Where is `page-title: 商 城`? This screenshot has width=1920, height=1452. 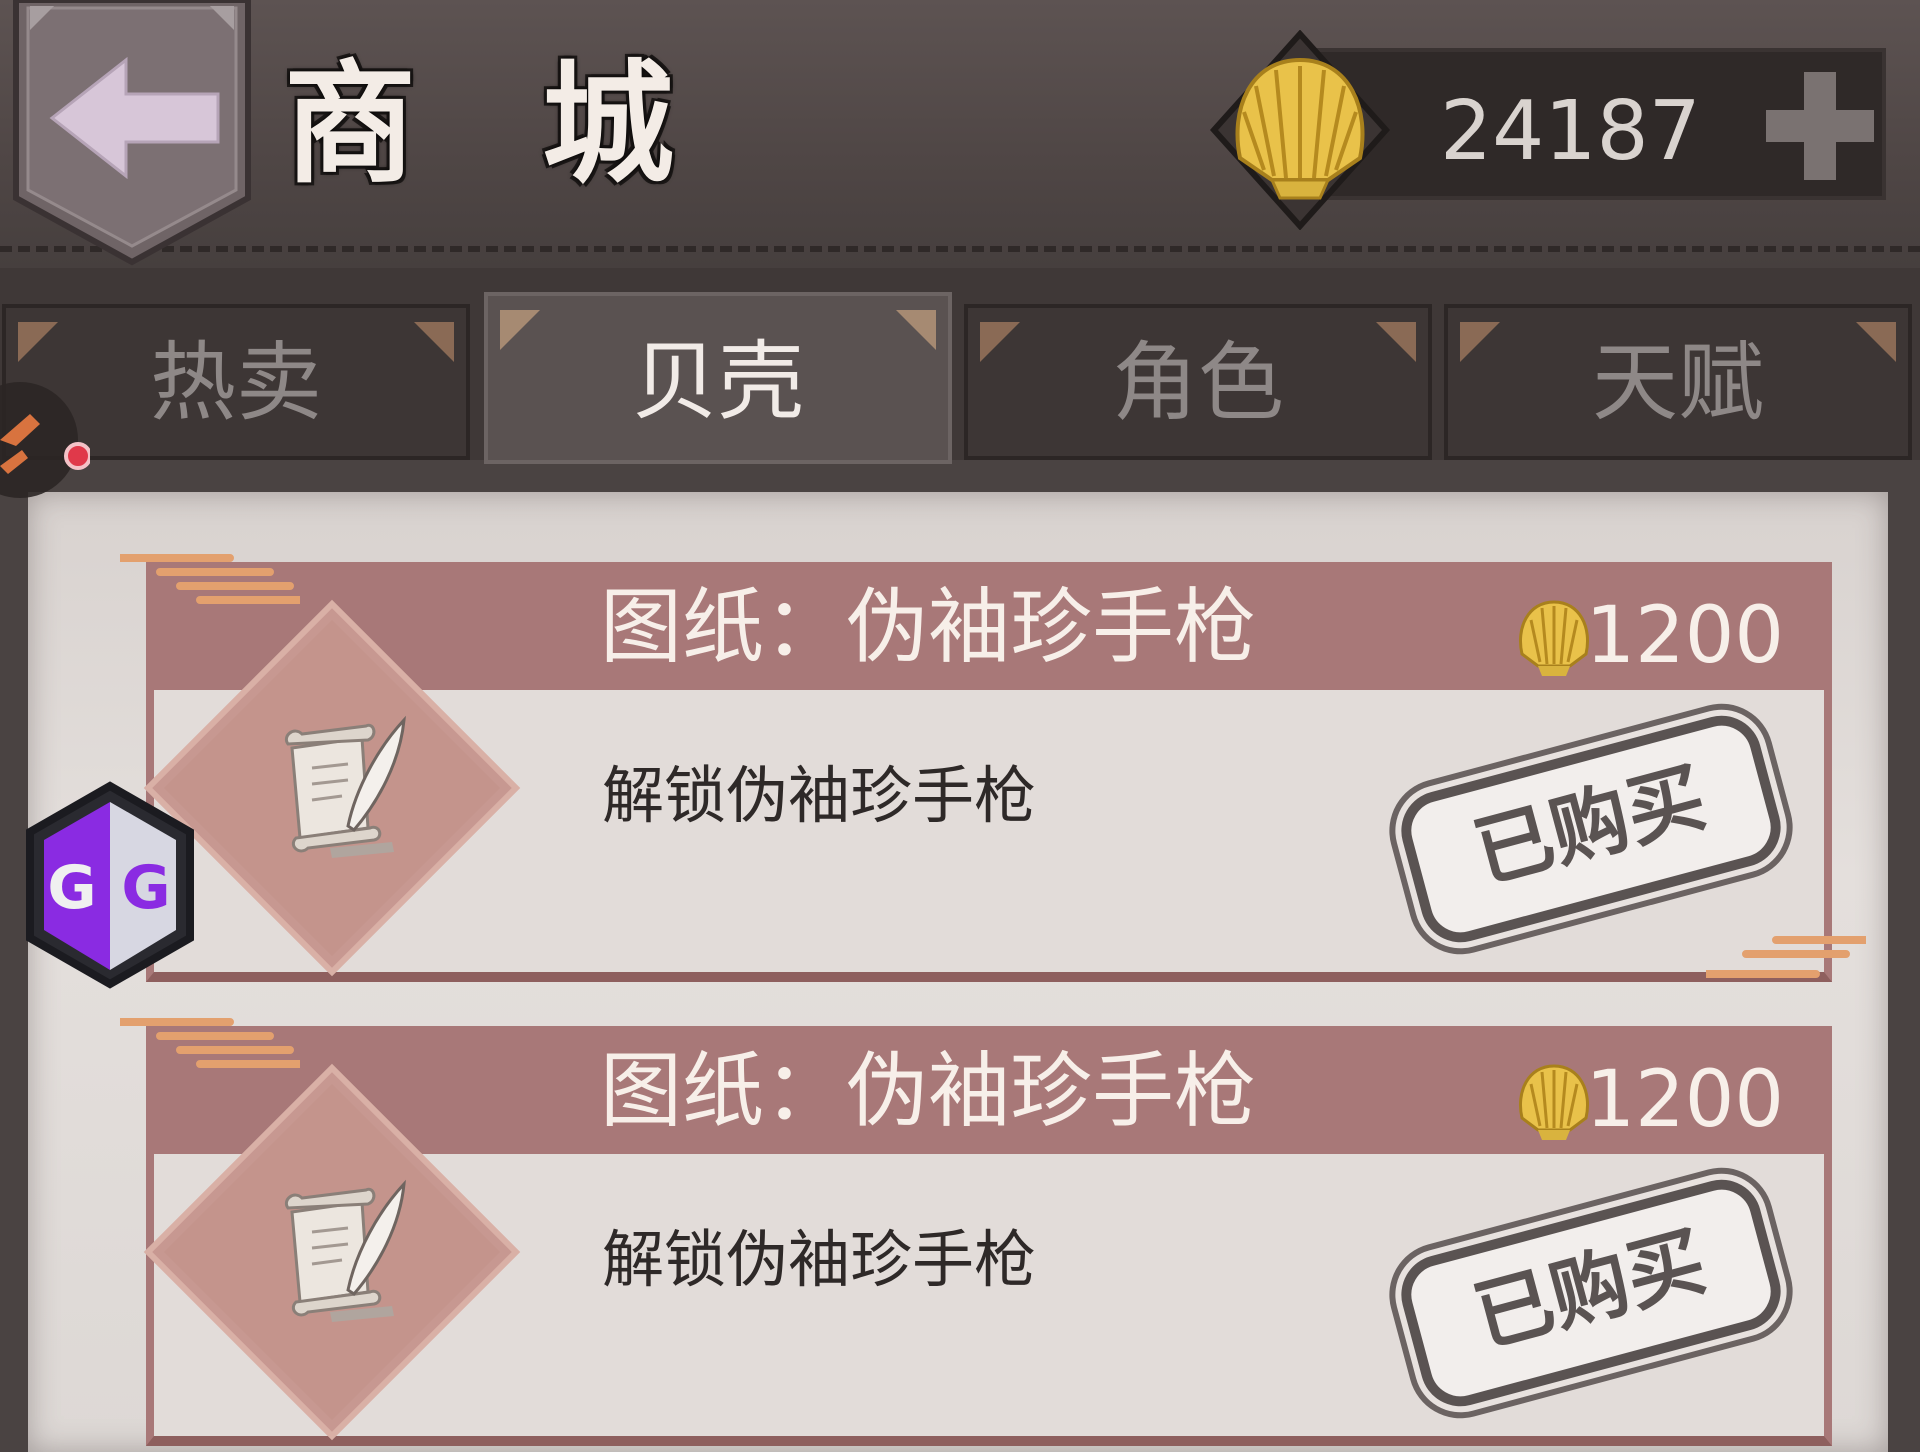
page-title: 商 城 is located at coordinates (499, 124).